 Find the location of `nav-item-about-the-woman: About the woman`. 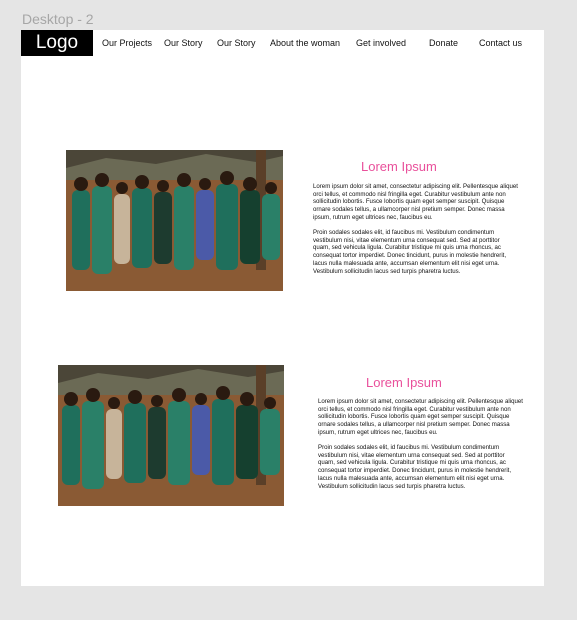

nav-item-about-the-woman: About the woman is located at coordinates (305, 43).